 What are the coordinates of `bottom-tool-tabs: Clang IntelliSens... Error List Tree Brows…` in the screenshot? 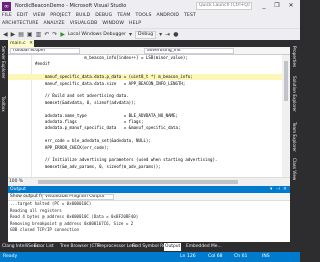 It's located at (150, 247).